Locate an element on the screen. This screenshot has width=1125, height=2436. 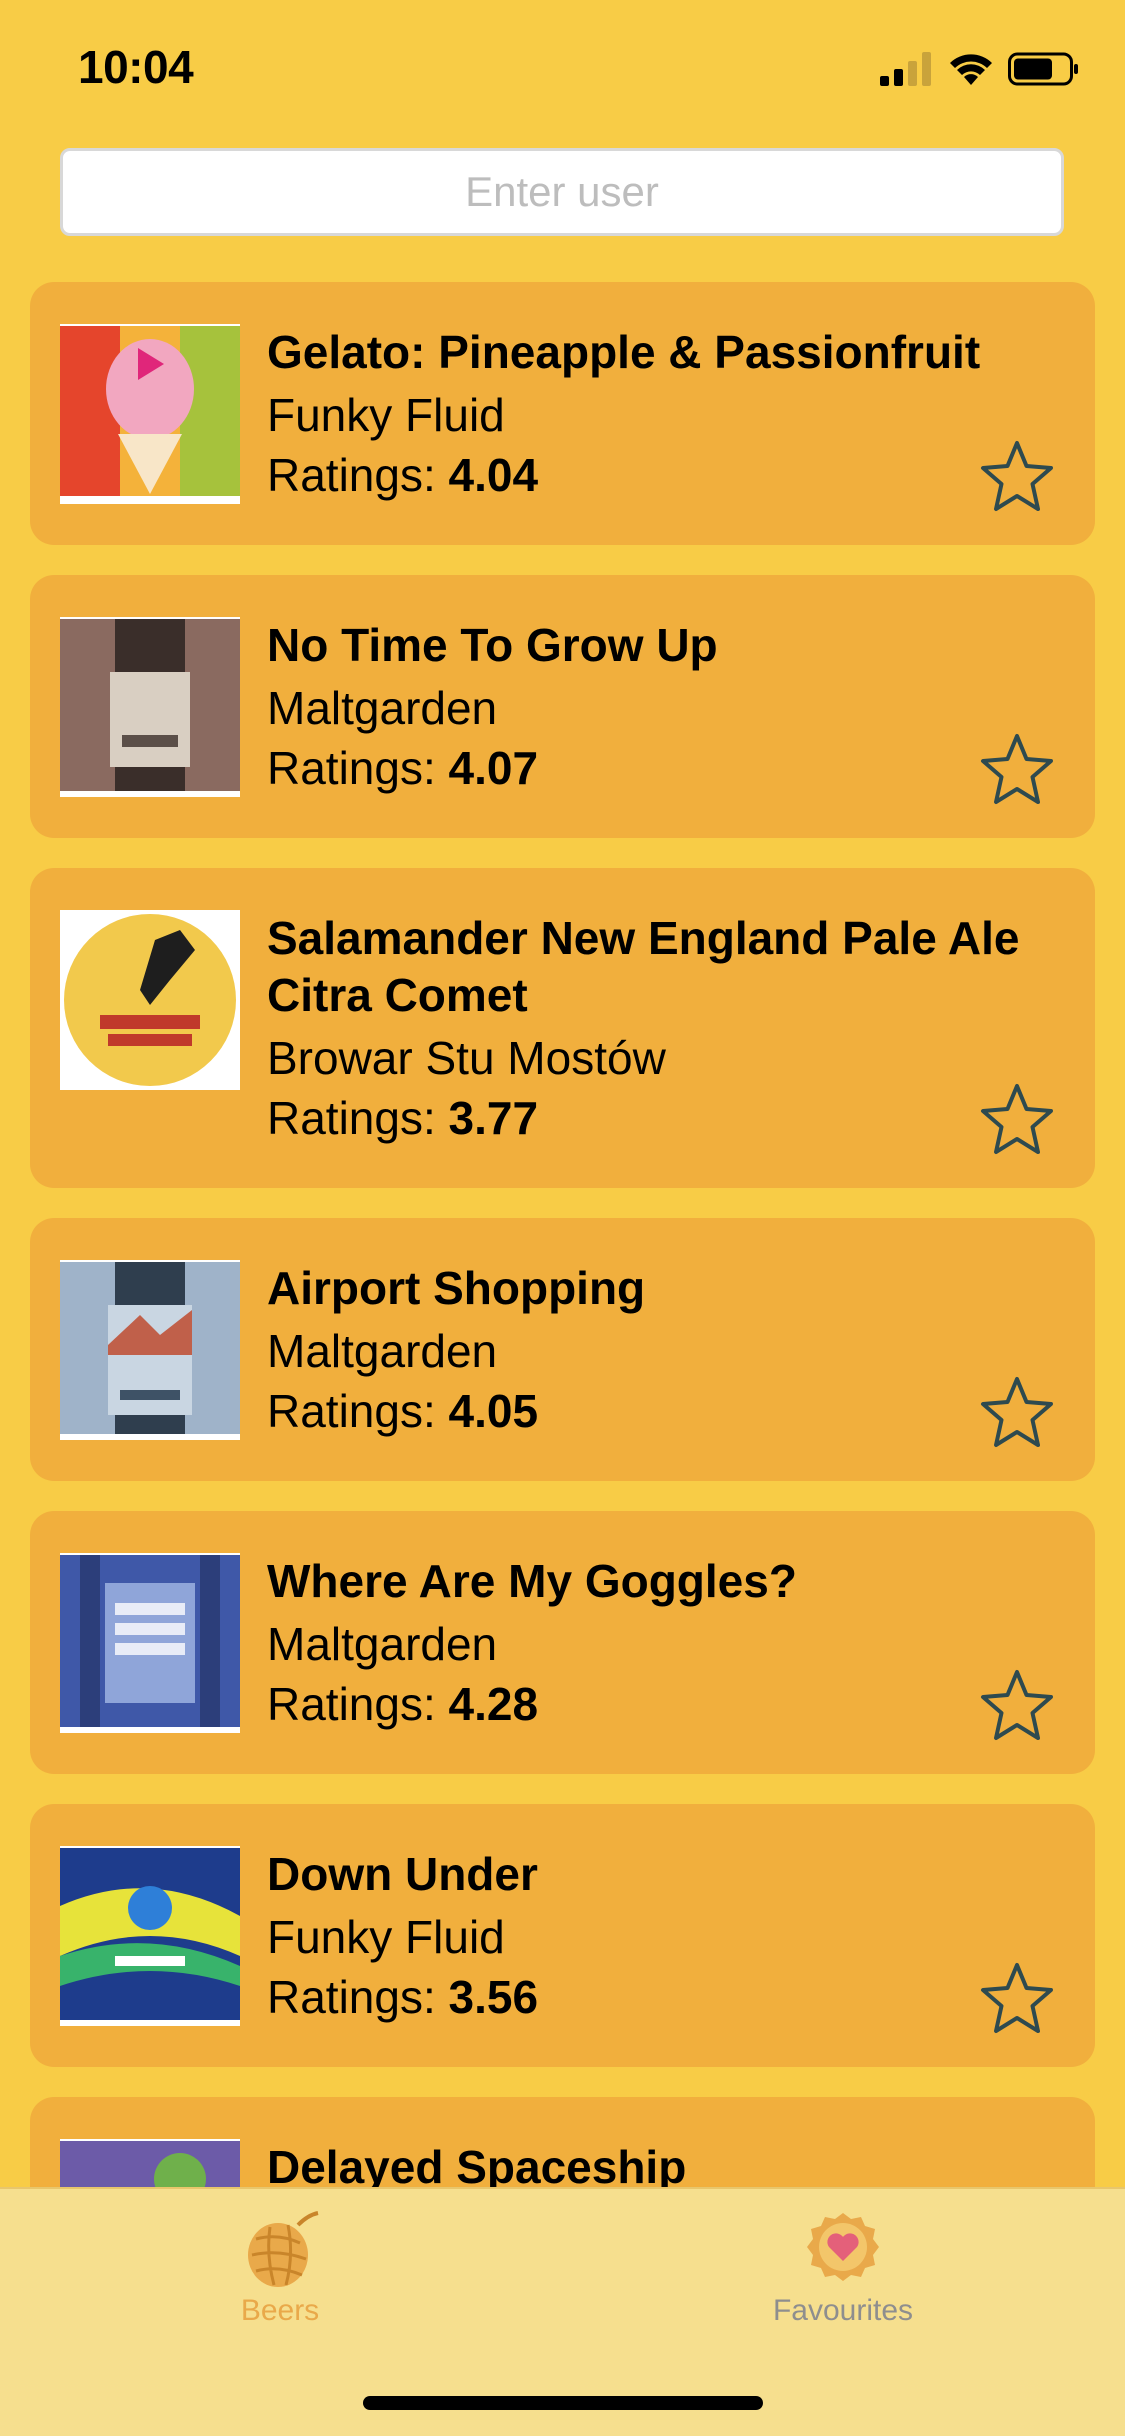
rating-value: 4.05 is located at coordinates (493, 1411).